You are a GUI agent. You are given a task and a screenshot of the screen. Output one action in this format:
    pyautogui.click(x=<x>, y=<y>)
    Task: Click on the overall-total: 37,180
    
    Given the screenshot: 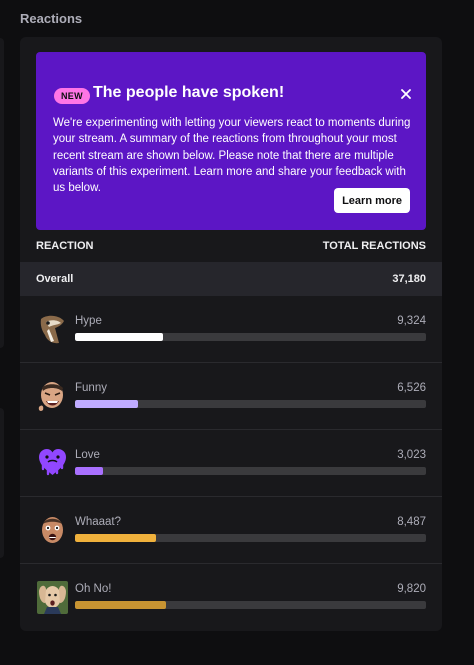 What is the action you would take?
    pyautogui.click(x=409, y=279)
    